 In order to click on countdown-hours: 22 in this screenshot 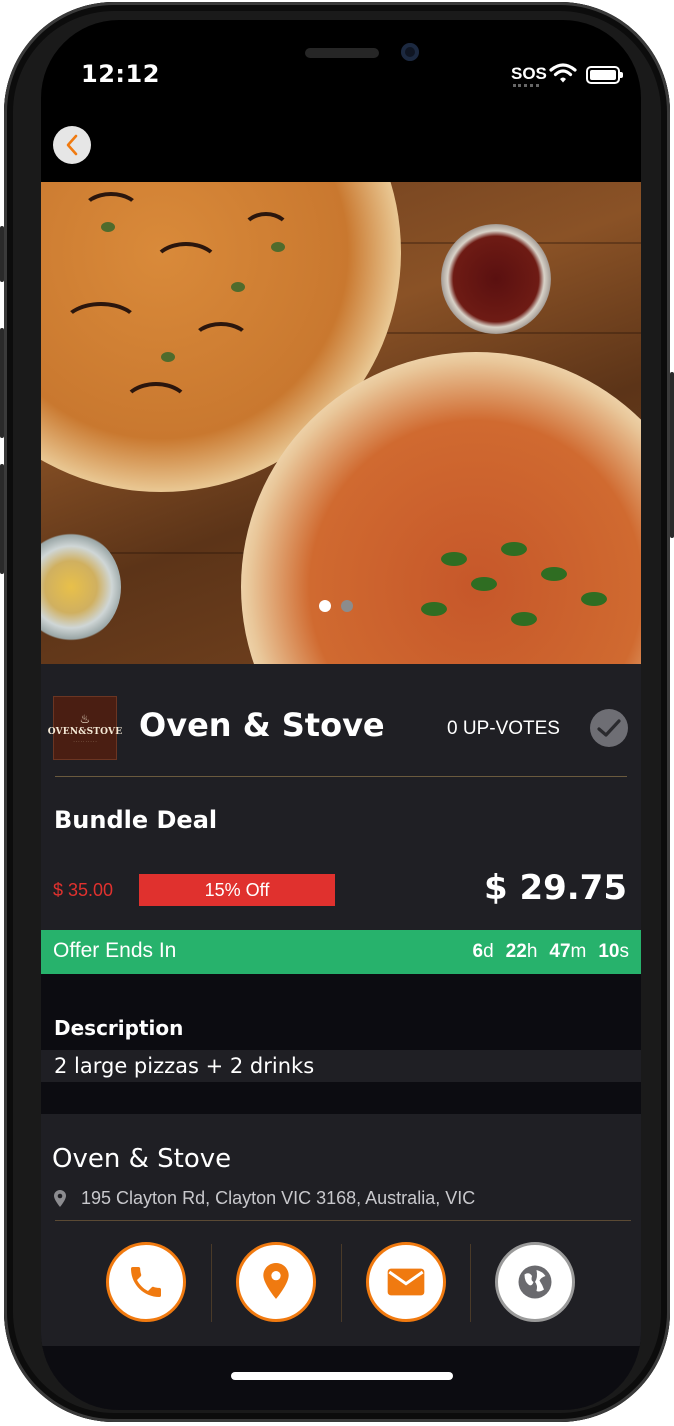, I will do `click(516, 951)`.